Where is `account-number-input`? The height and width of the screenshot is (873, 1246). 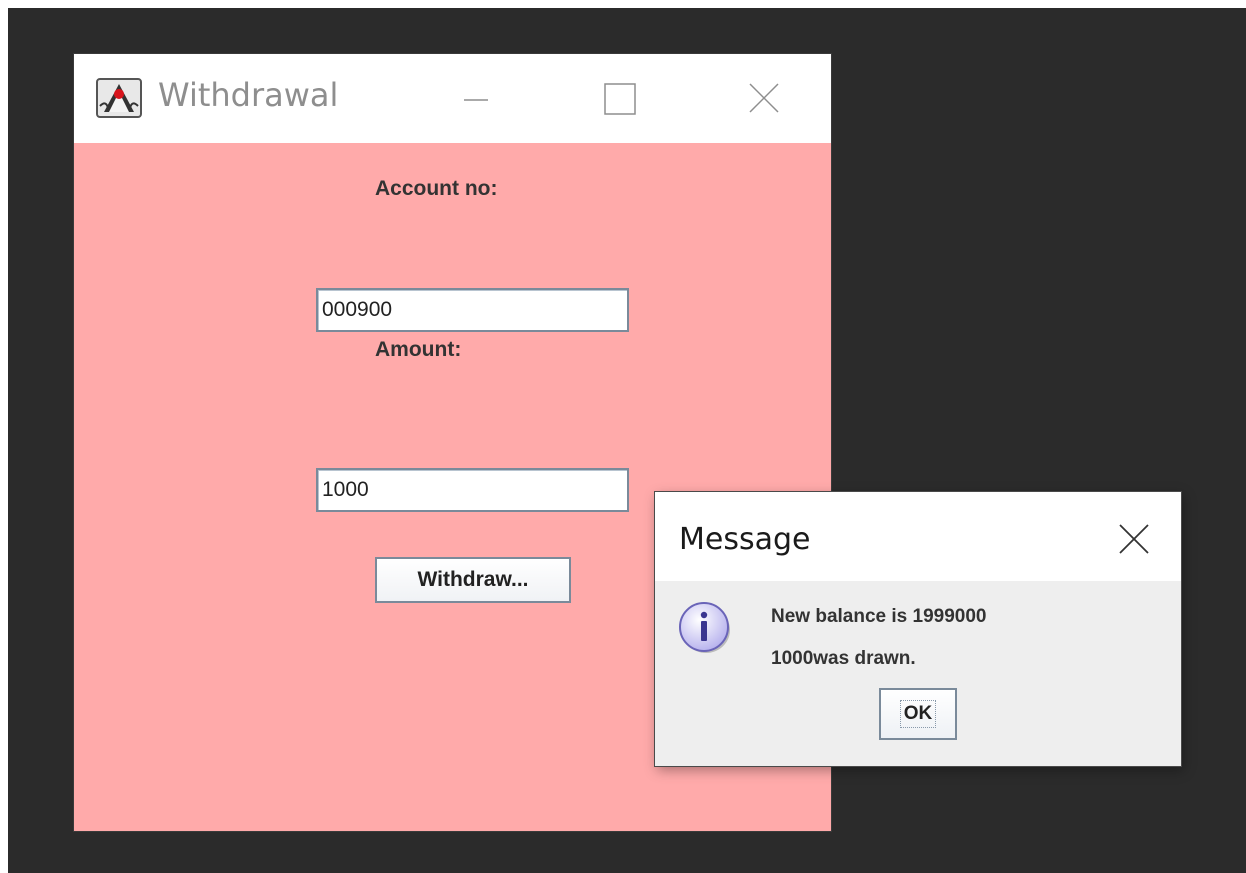 account-number-input is located at coordinates (472, 310).